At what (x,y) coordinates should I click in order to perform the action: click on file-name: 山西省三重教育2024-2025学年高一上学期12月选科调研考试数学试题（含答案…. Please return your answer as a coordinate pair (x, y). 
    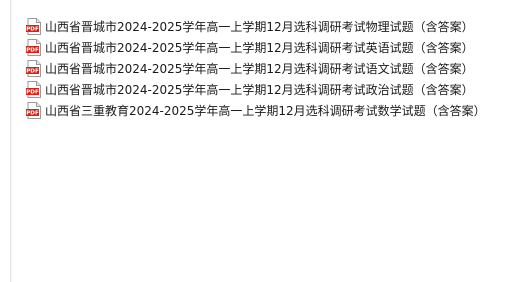
    Looking at the image, I should click on (265, 110).